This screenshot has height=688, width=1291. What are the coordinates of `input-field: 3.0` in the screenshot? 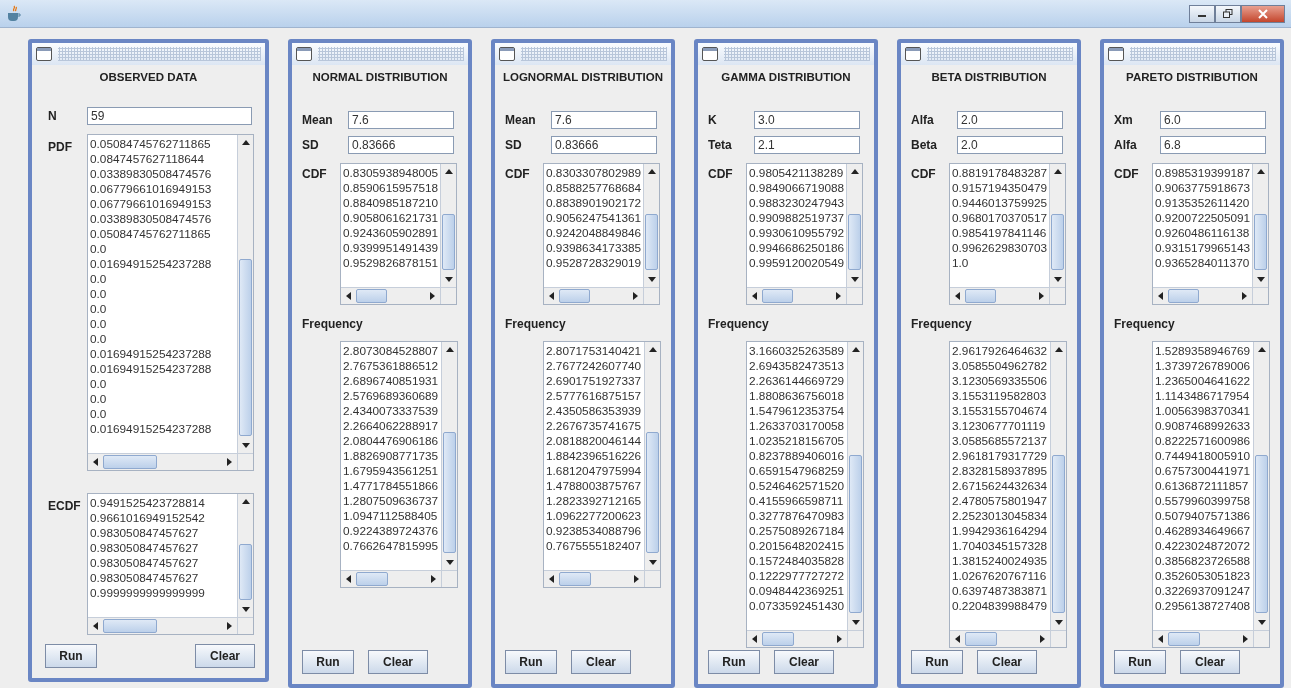 It's located at (807, 119).